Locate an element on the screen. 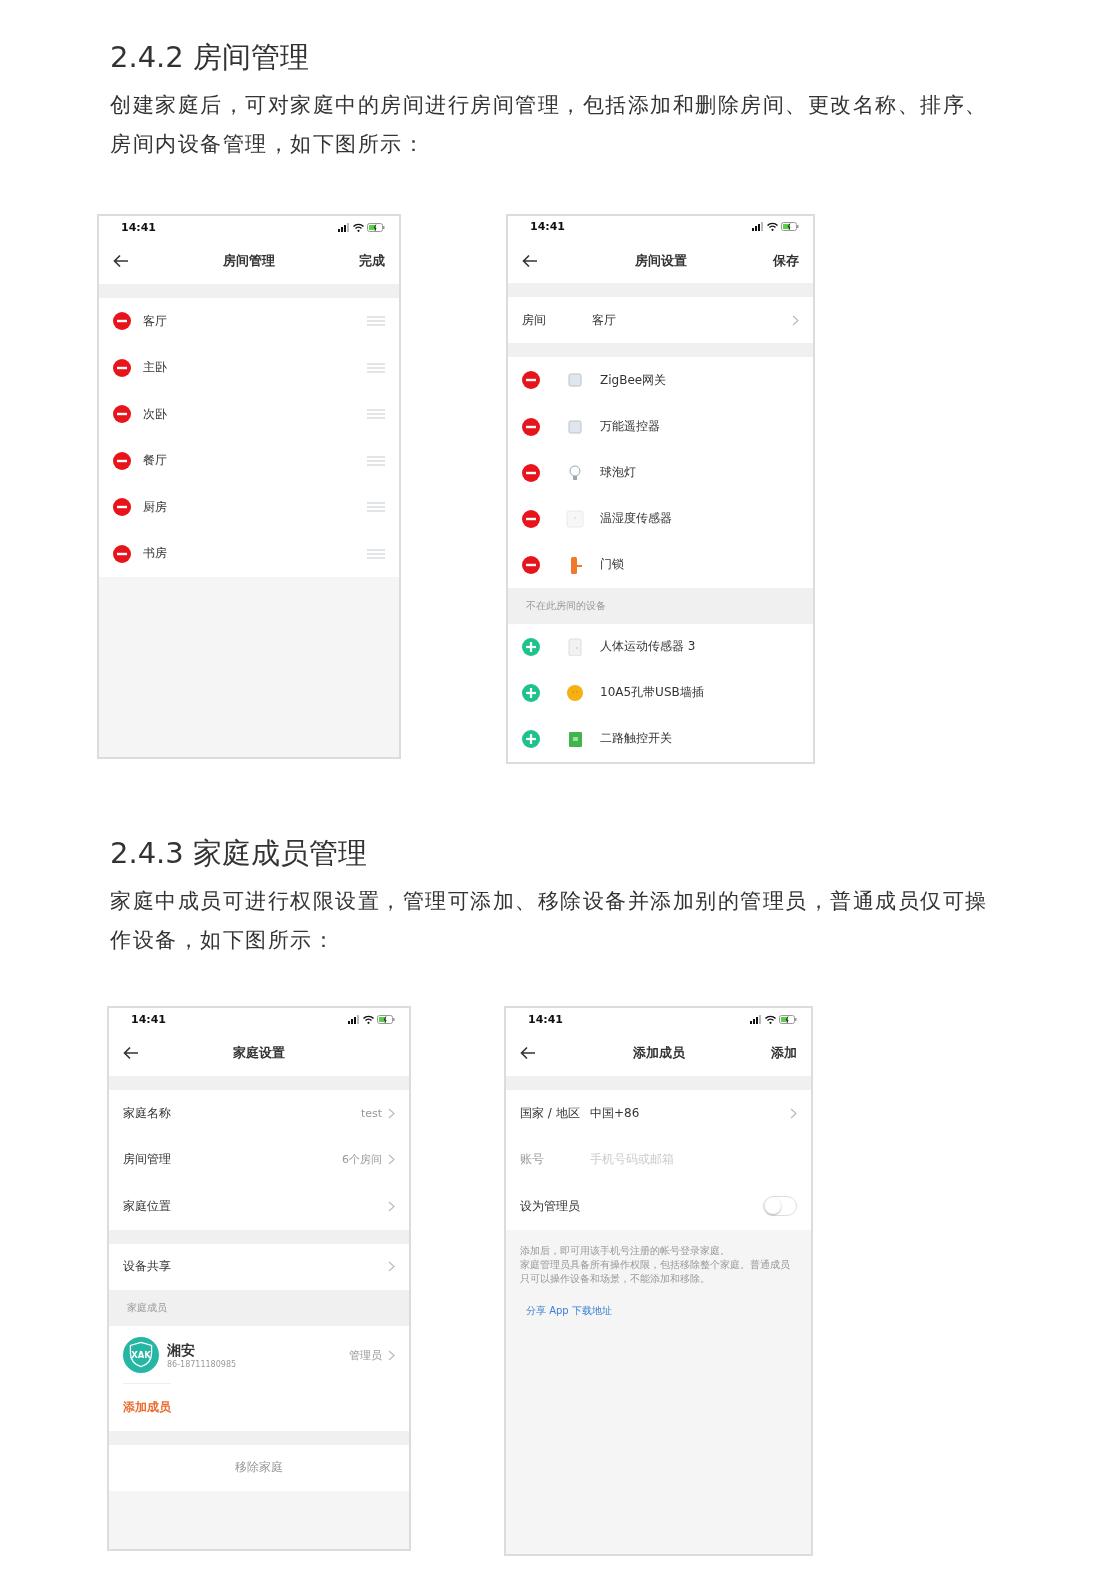 The height and width of the screenshot is (1593, 1120). screen-title: 家庭设置 is located at coordinates (259, 1052).